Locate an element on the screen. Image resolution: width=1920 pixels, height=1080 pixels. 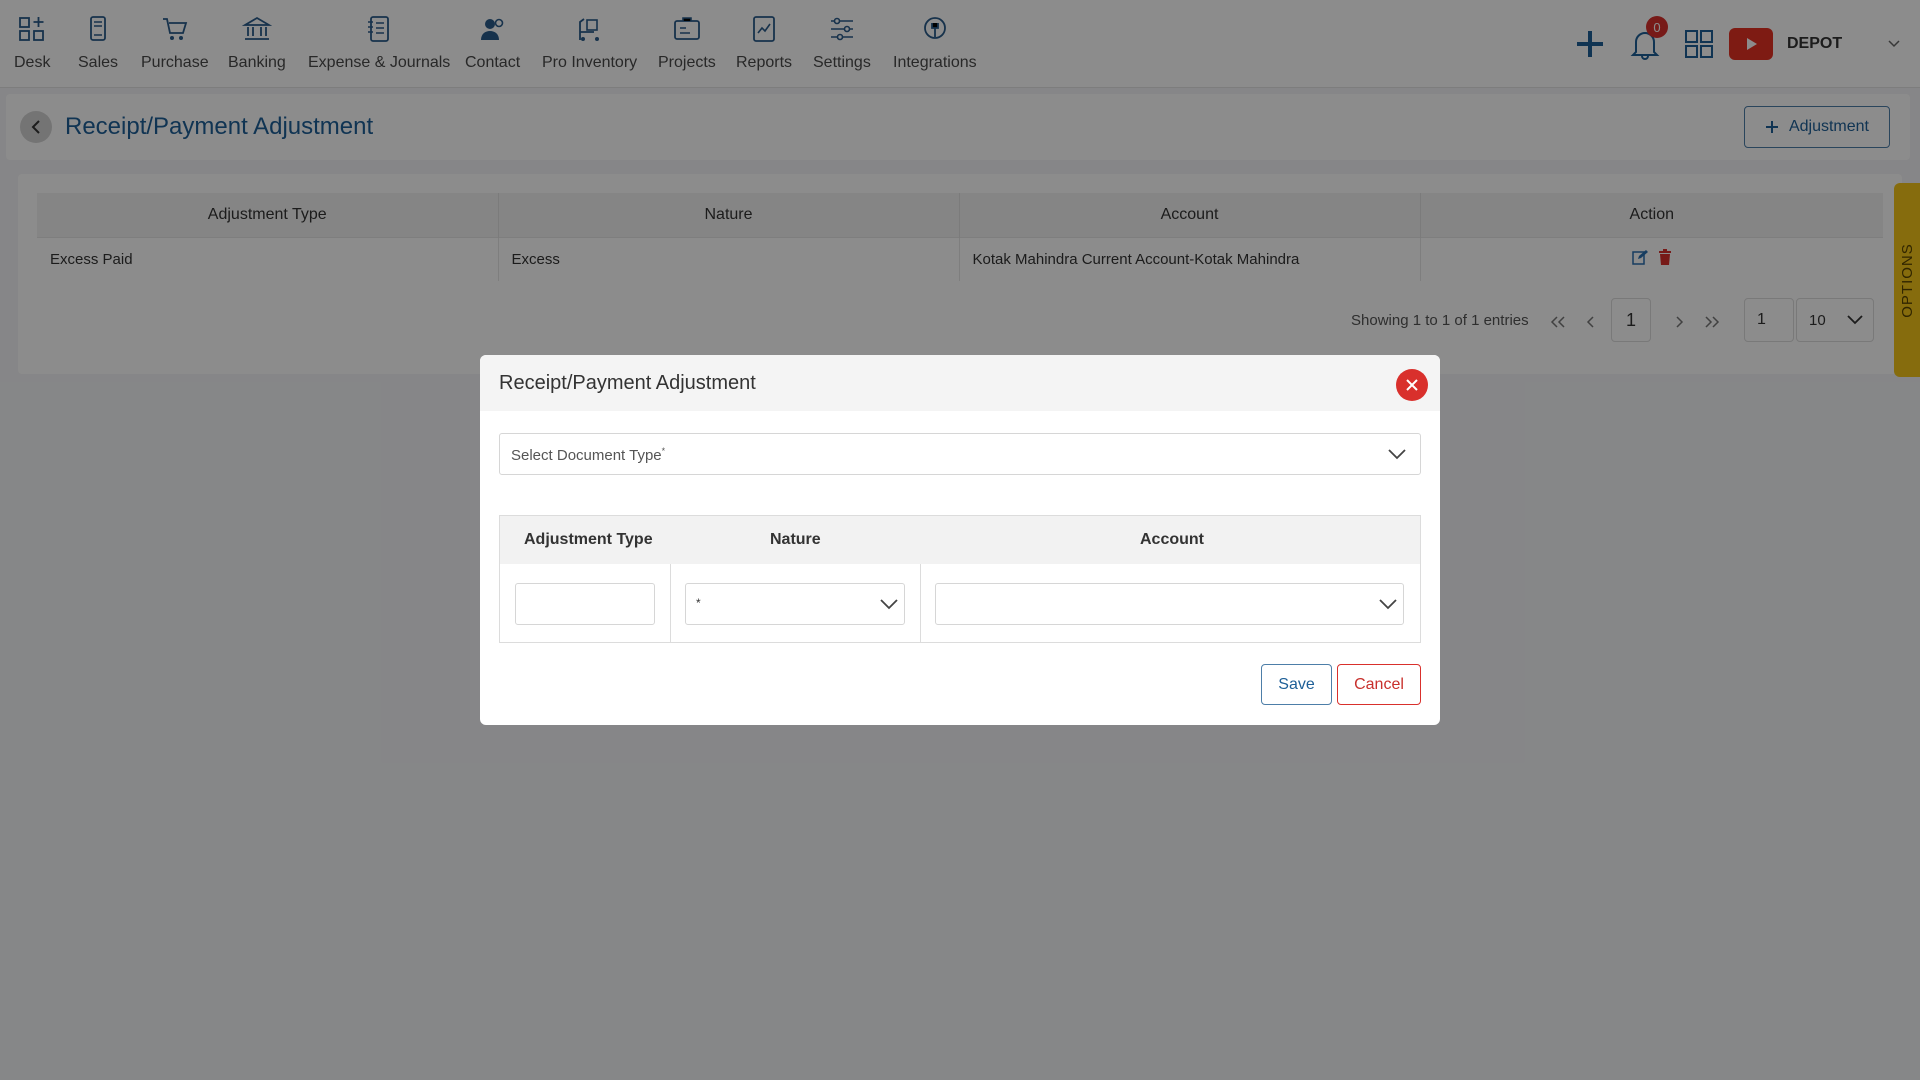
close-button is located at coordinates (1412, 385).